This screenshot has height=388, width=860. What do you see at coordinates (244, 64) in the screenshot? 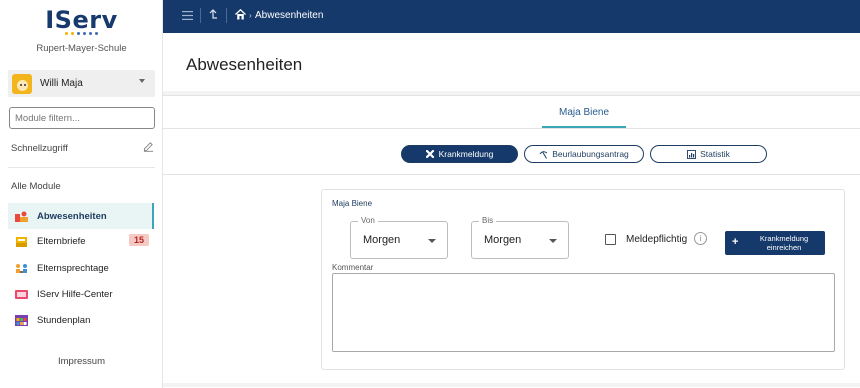
I see `page-title: Abwesenheiten` at bounding box center [244, 64].